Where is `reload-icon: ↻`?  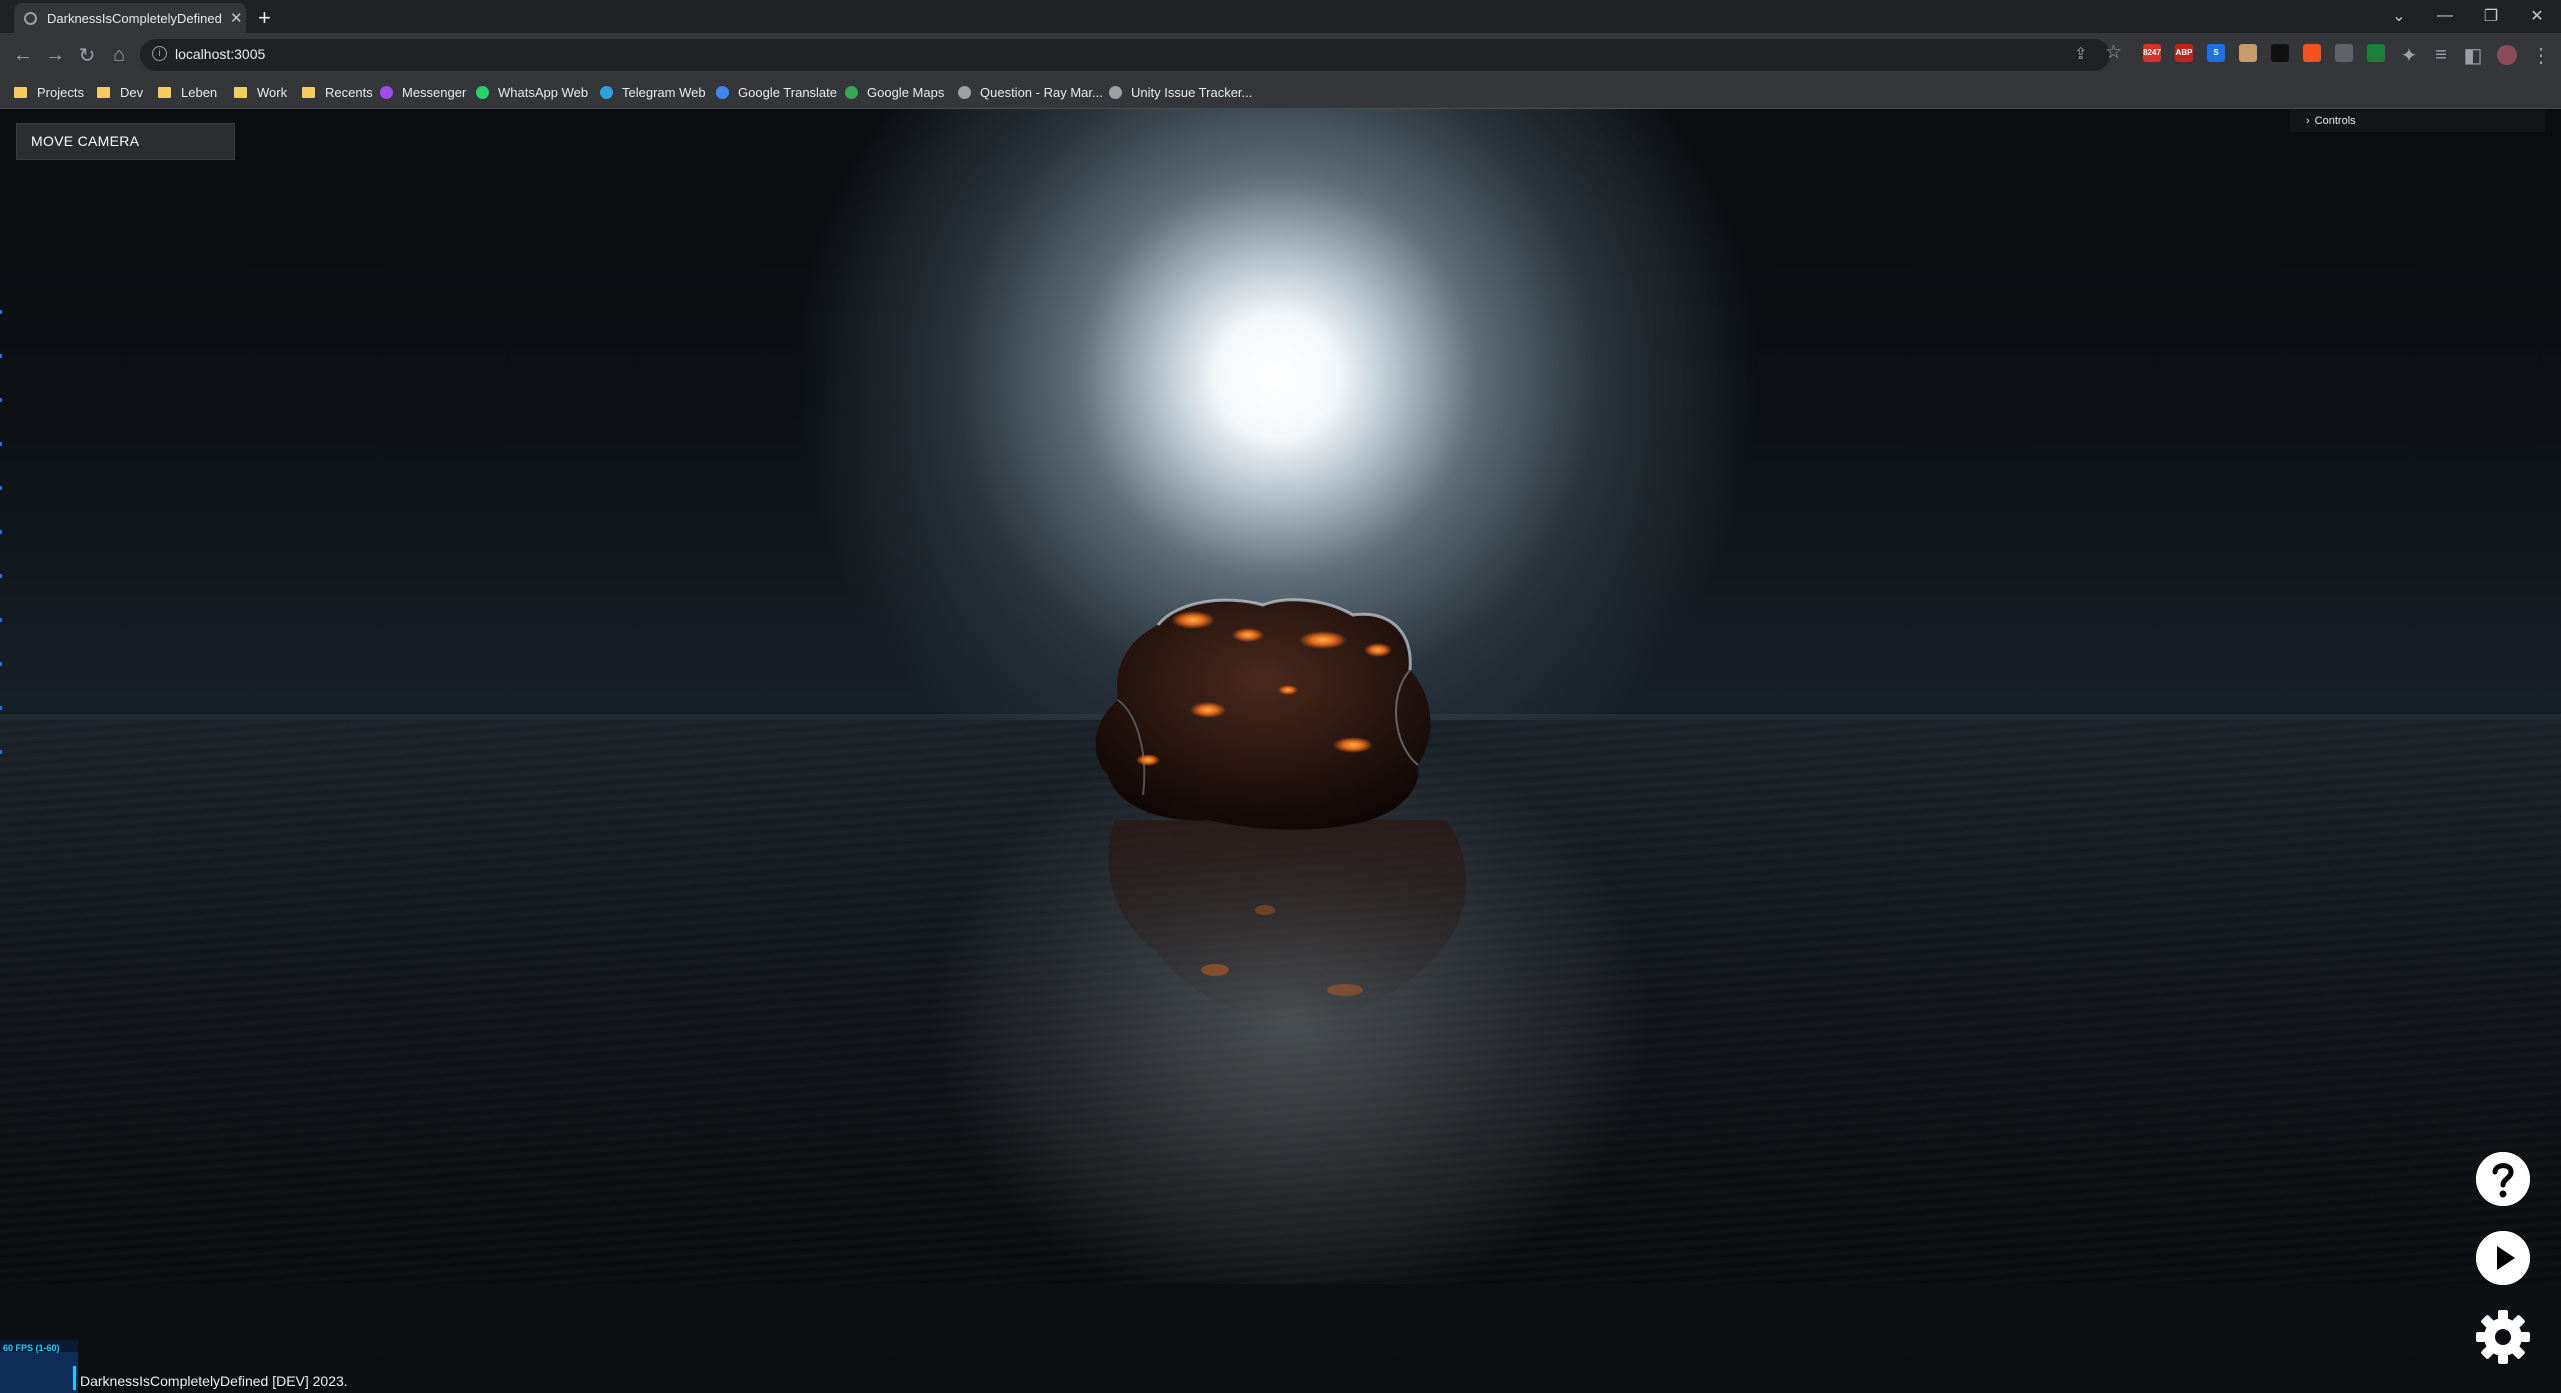
reload-icon: ↻ is located at coordinates (87, 55).